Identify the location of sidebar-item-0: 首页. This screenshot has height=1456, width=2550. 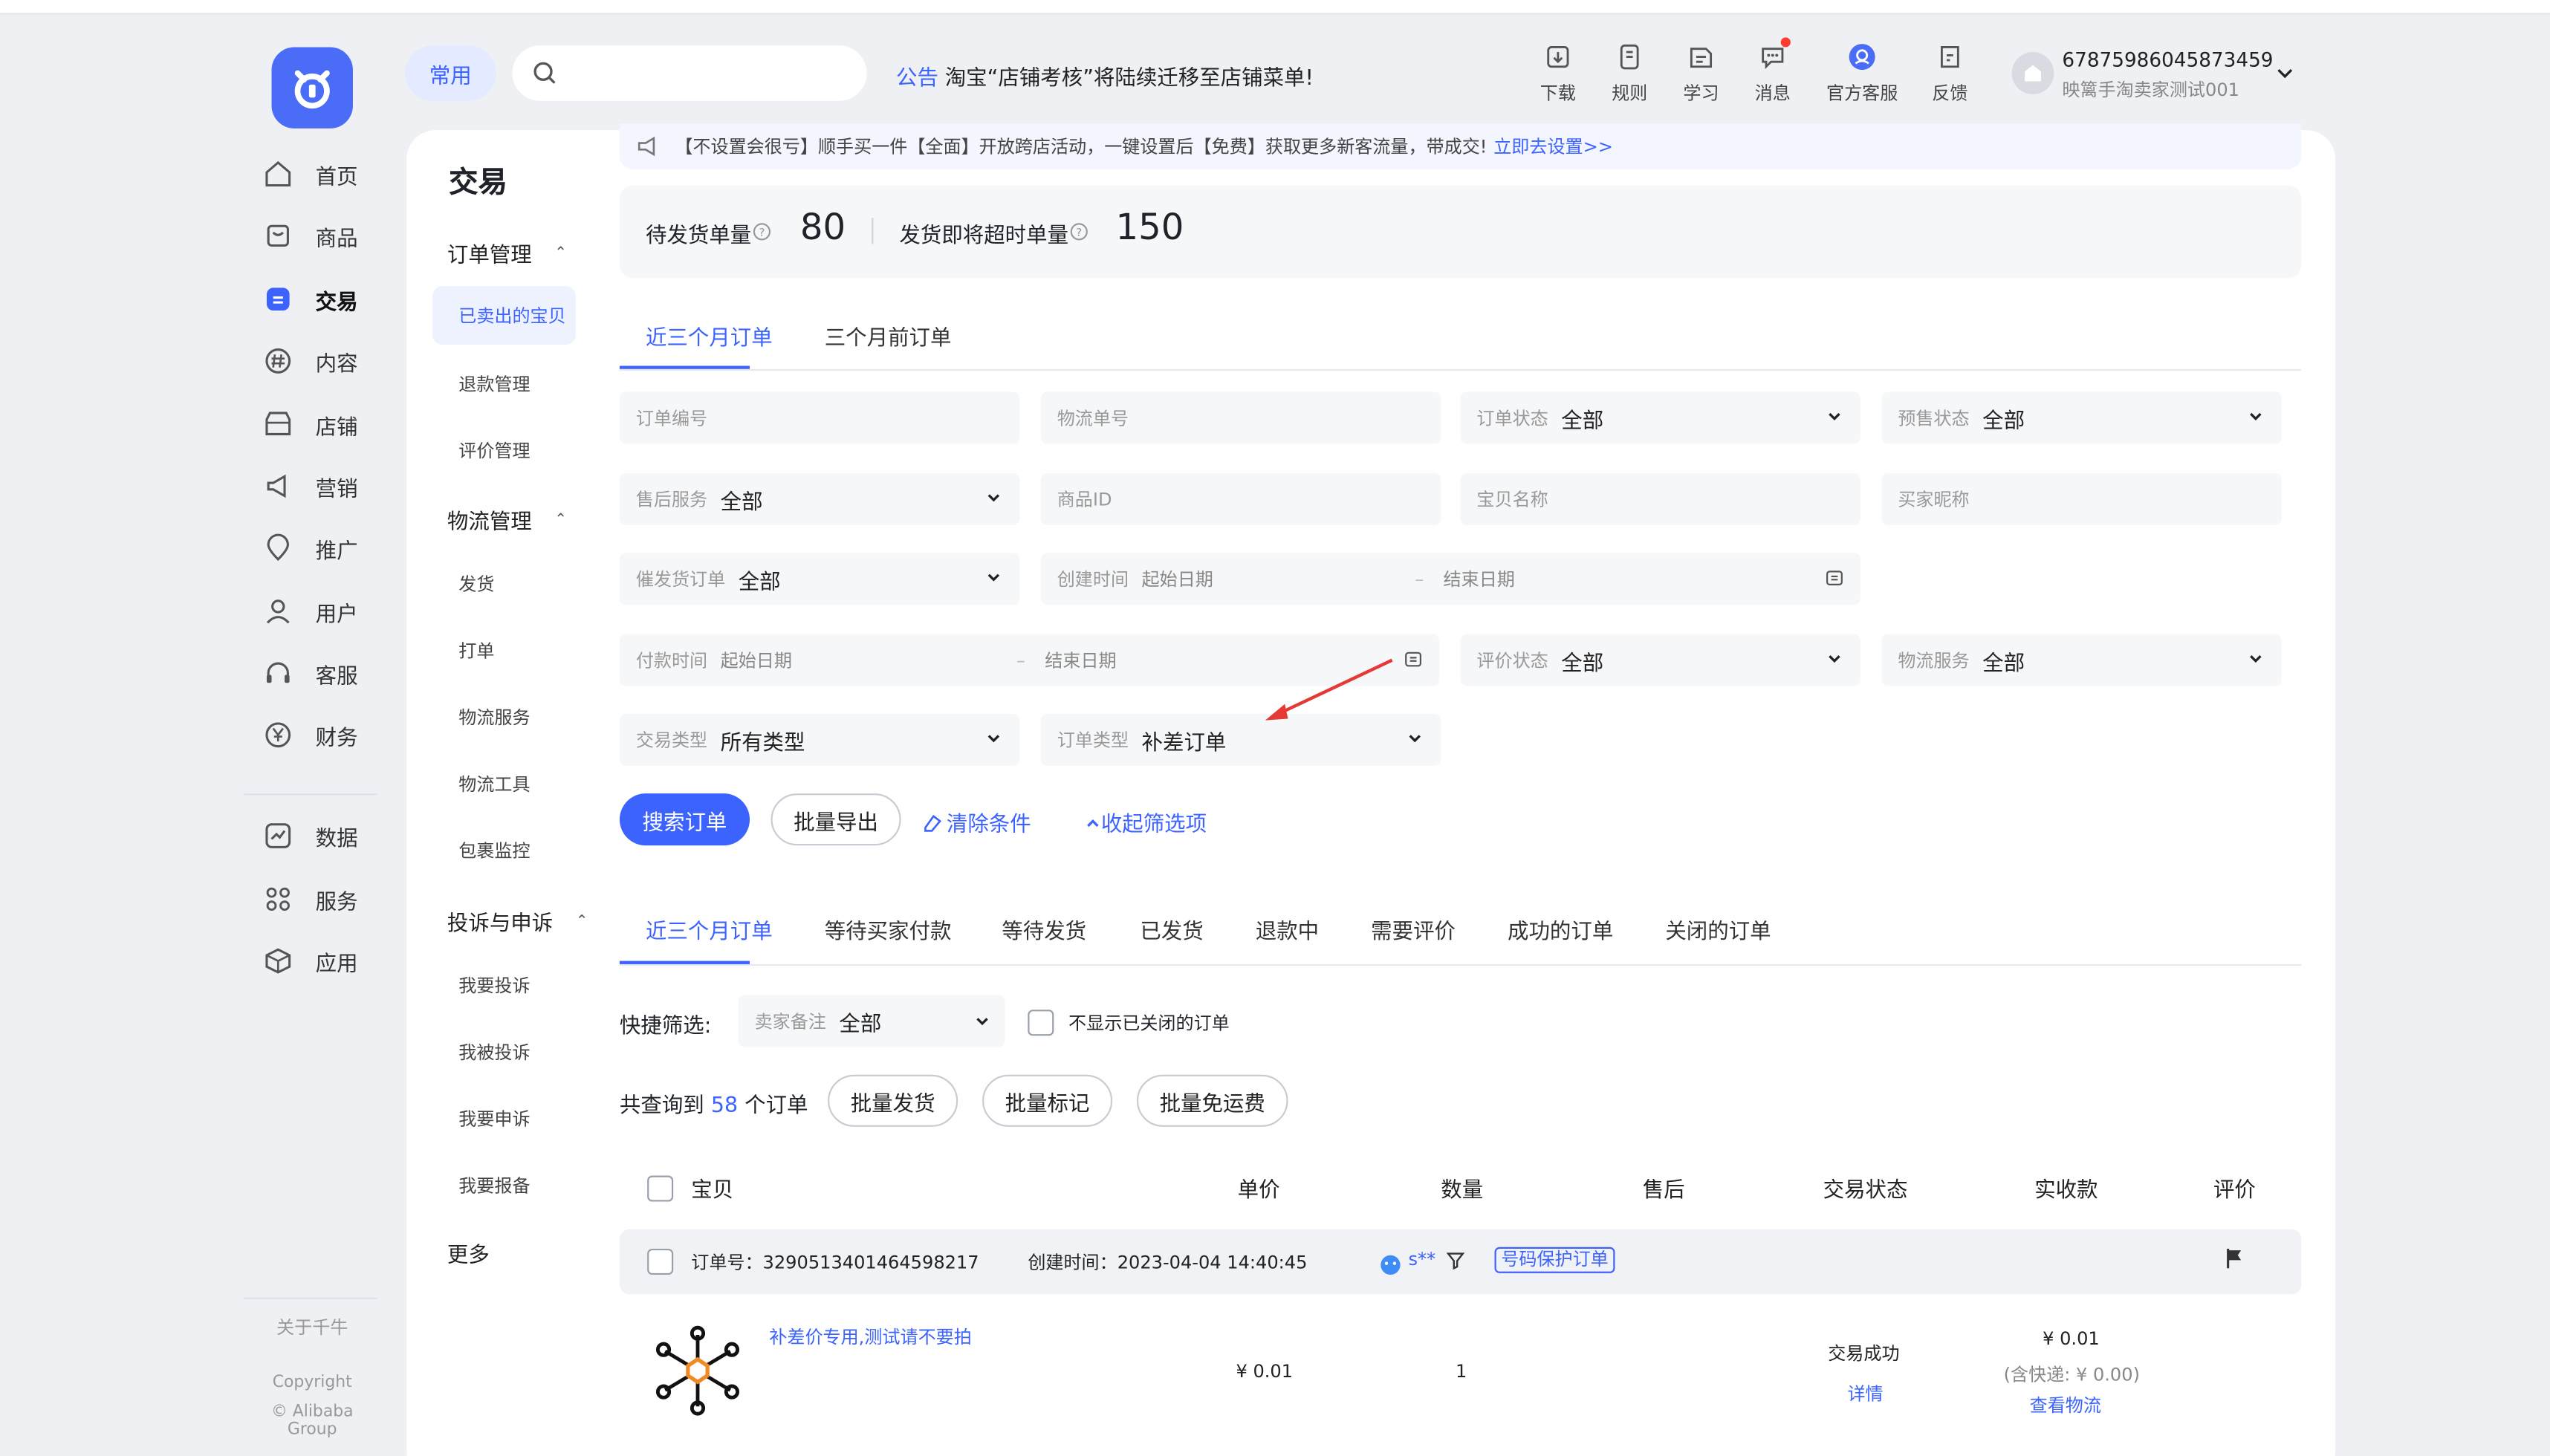
(311, 174).